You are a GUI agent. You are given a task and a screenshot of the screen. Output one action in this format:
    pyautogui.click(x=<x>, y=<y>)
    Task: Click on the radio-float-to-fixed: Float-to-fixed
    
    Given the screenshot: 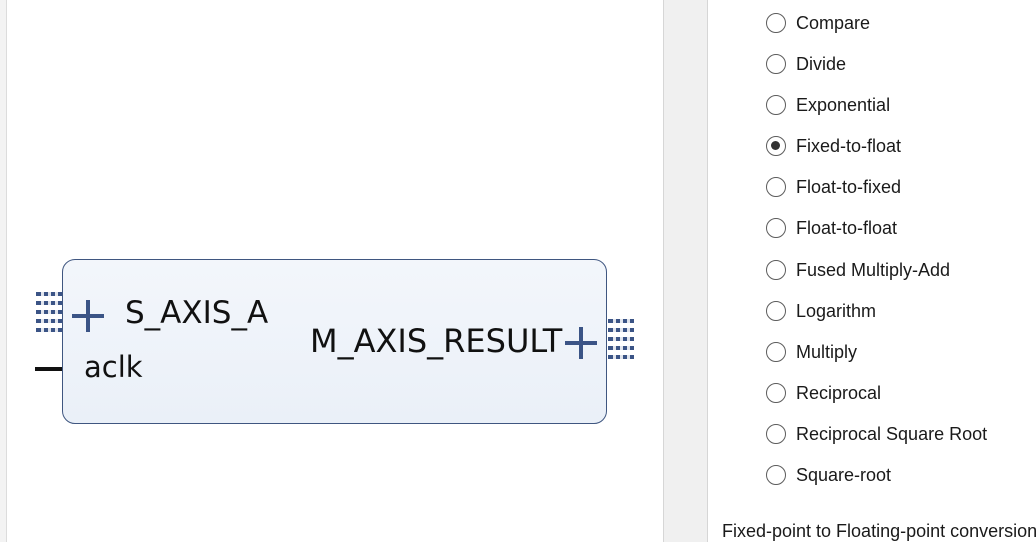 What is the action you would take?
    pyautogui.click(x=833, y=187)
    